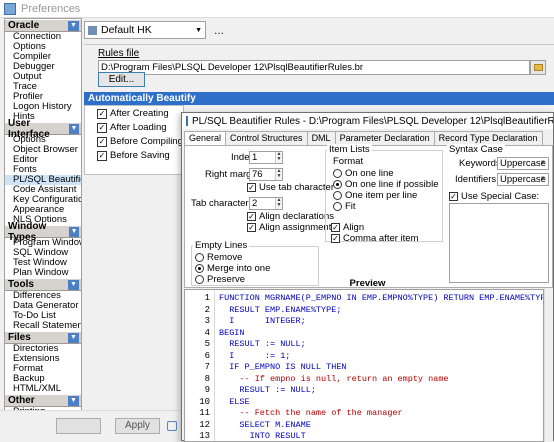 Image resolution: width=554 pixels, height=442 pixels. What do you see at coordinates (225, 257) in the screenshot?
I see `empty-lines-radio-label: Remove` at bounding box center [225, 257].